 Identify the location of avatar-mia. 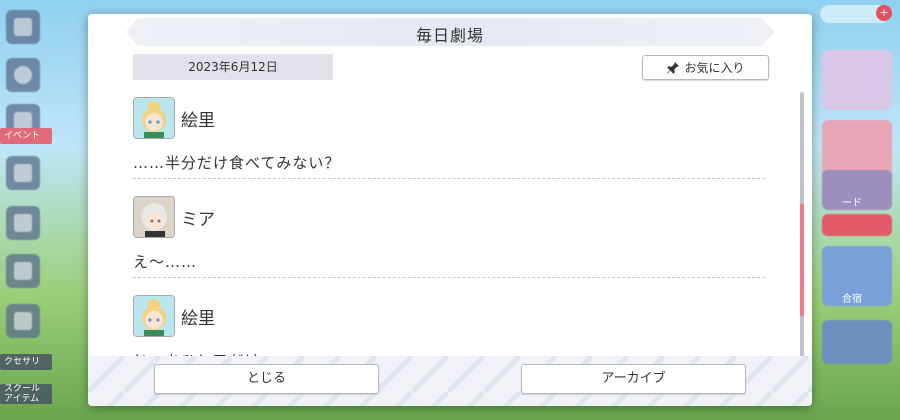
(154, 217).